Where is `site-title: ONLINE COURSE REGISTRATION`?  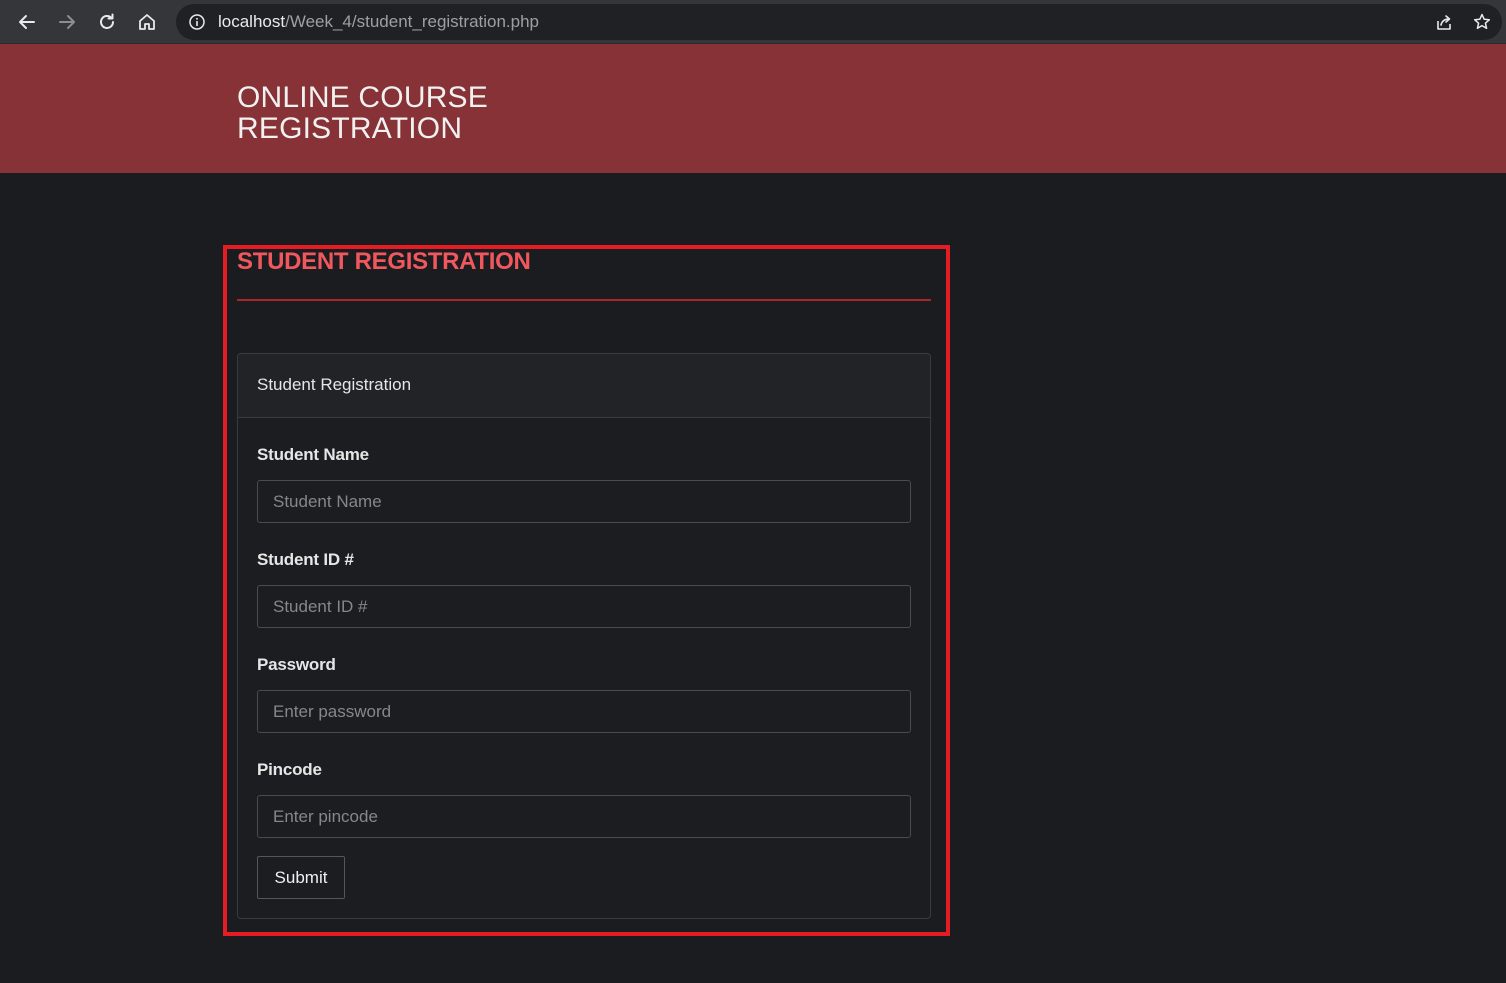 site-title: ONLINE COURSE REGISTRATION is located at coordinates (367, 113).